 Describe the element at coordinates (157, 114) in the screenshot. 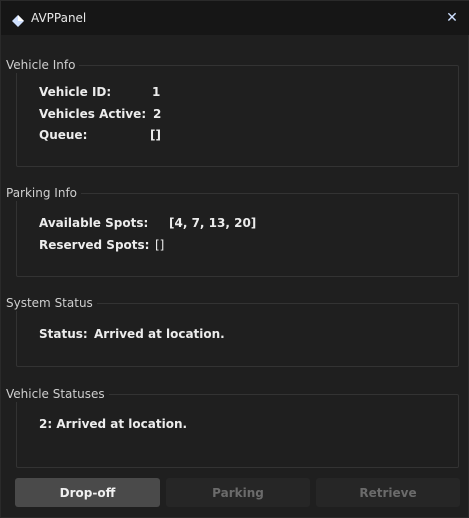

I see `vehicles-active-value: 2` at that location.